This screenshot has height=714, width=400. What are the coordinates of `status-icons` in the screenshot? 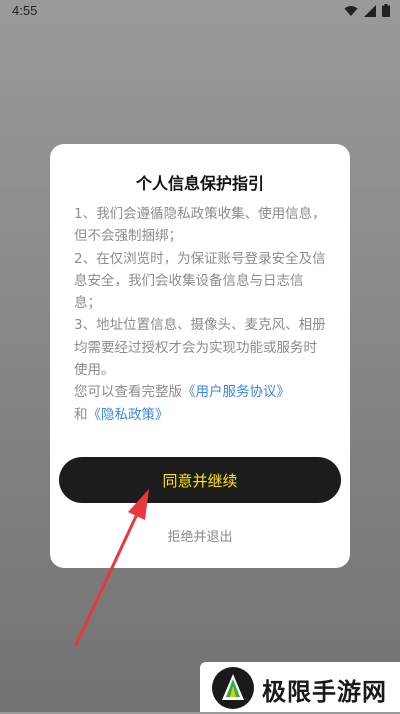 It's located at (367, 10).